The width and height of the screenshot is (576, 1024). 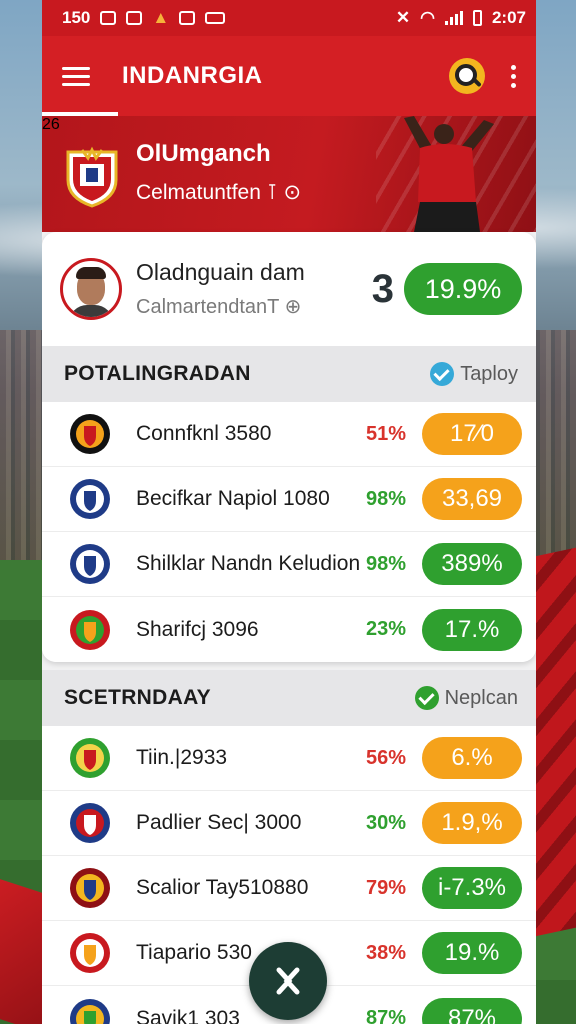 I want to click on club-crest-icon, so click(x=92, y=177).